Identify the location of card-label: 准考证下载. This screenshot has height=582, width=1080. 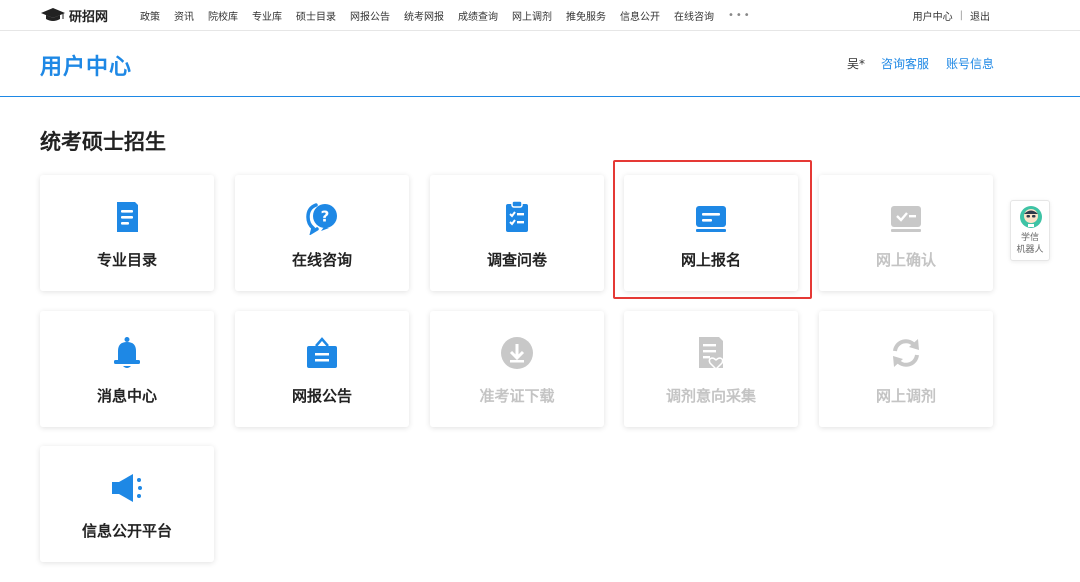
(517, 396).